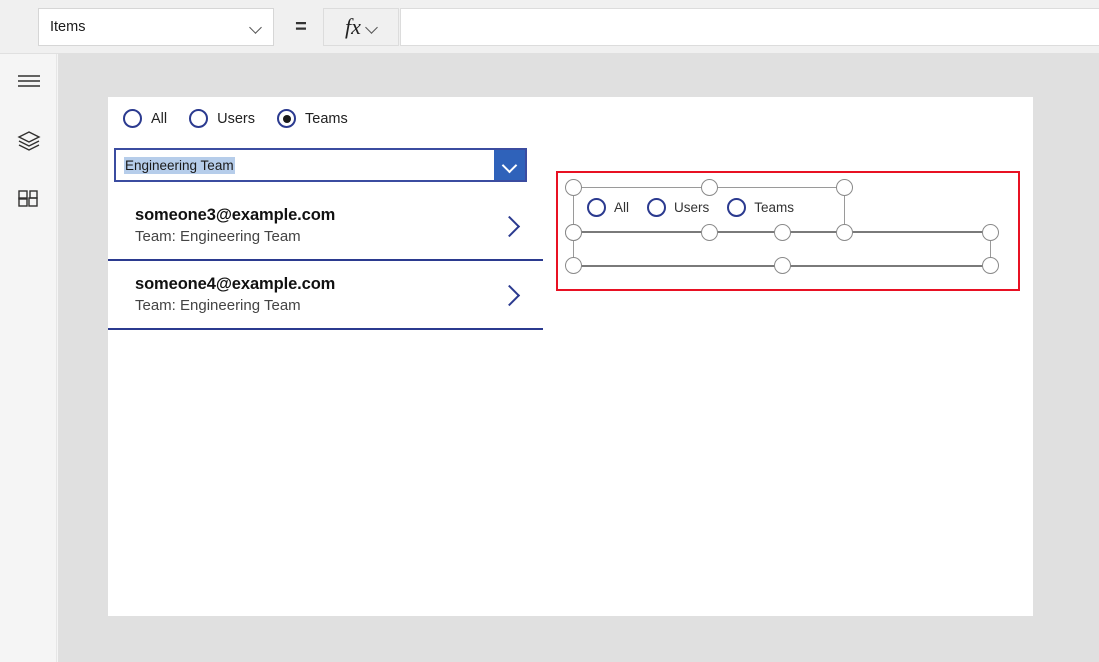 The image size is (1099, 662). Describe the element at coordinates (990, 265) in the screenshot. I see `resize-handle-outer-bottom-right` at that location.